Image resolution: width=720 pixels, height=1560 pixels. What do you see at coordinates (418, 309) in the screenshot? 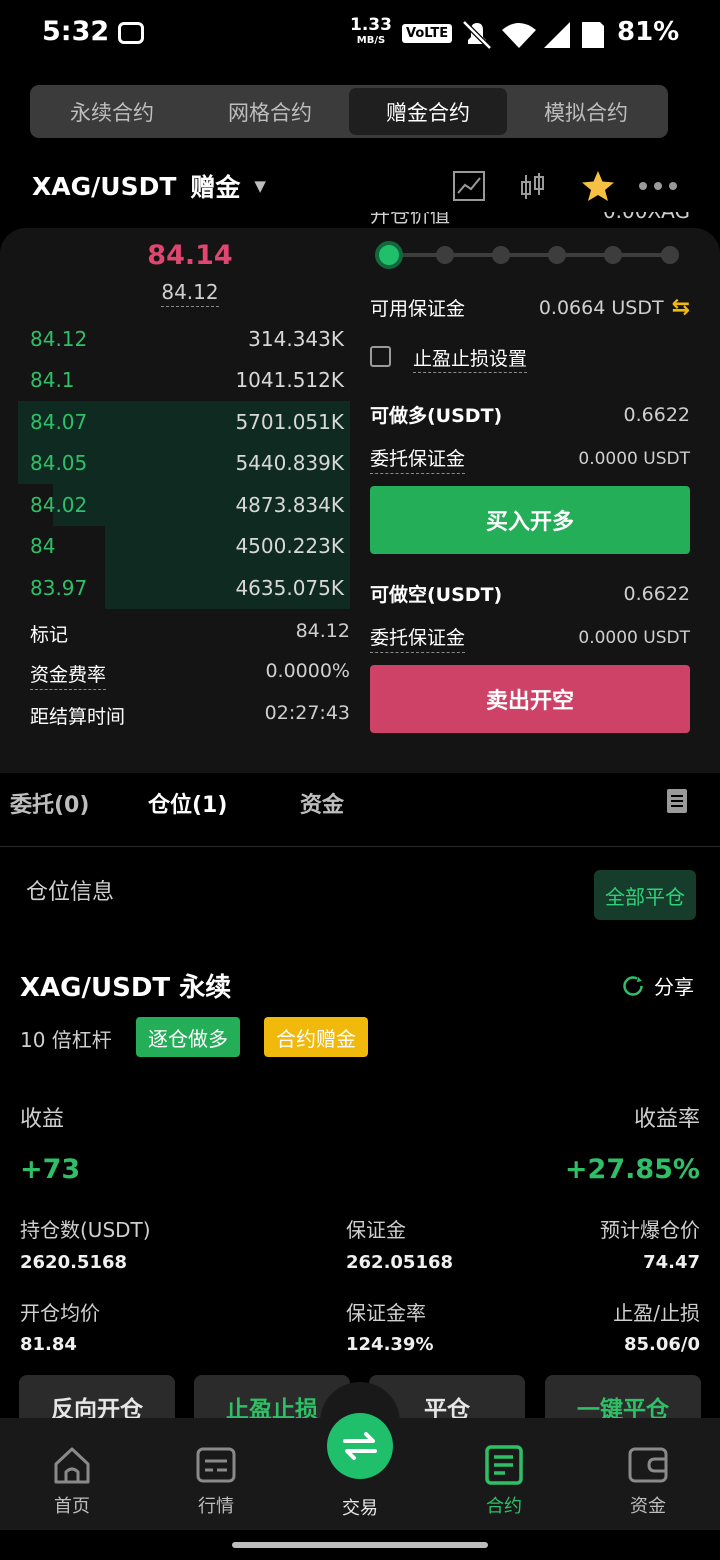
I see `available-label: 可用保证金` at bounding box center [418, 309].